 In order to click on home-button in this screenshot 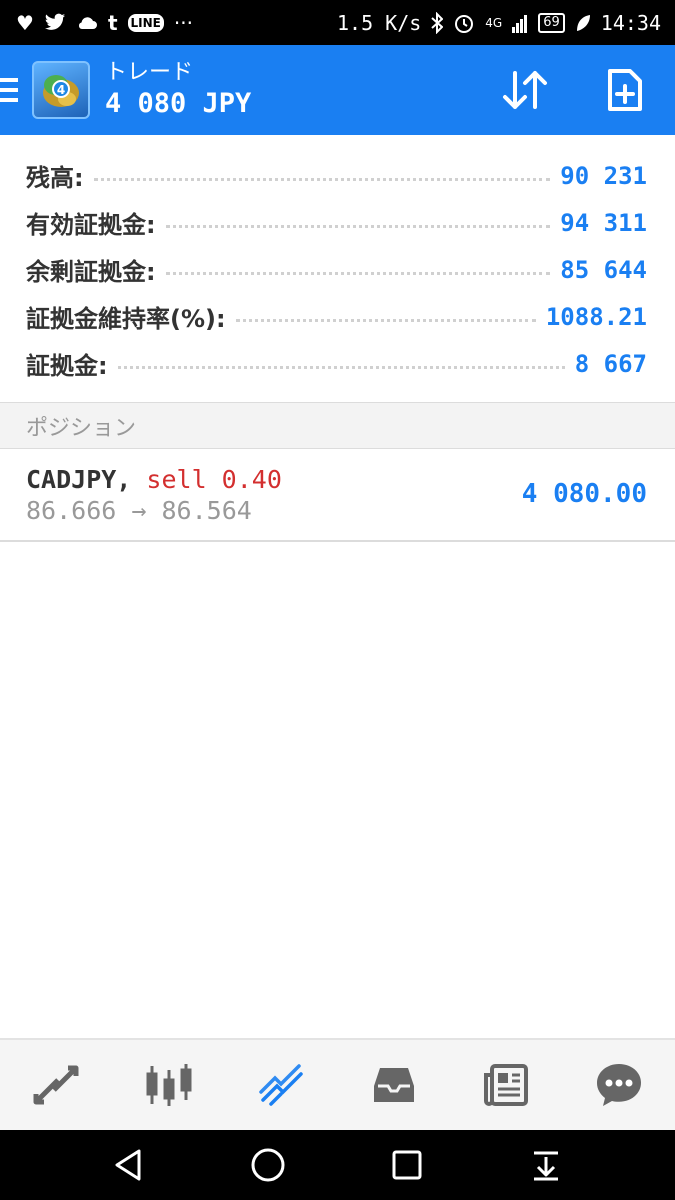, I will do `click(268, 1165)`.